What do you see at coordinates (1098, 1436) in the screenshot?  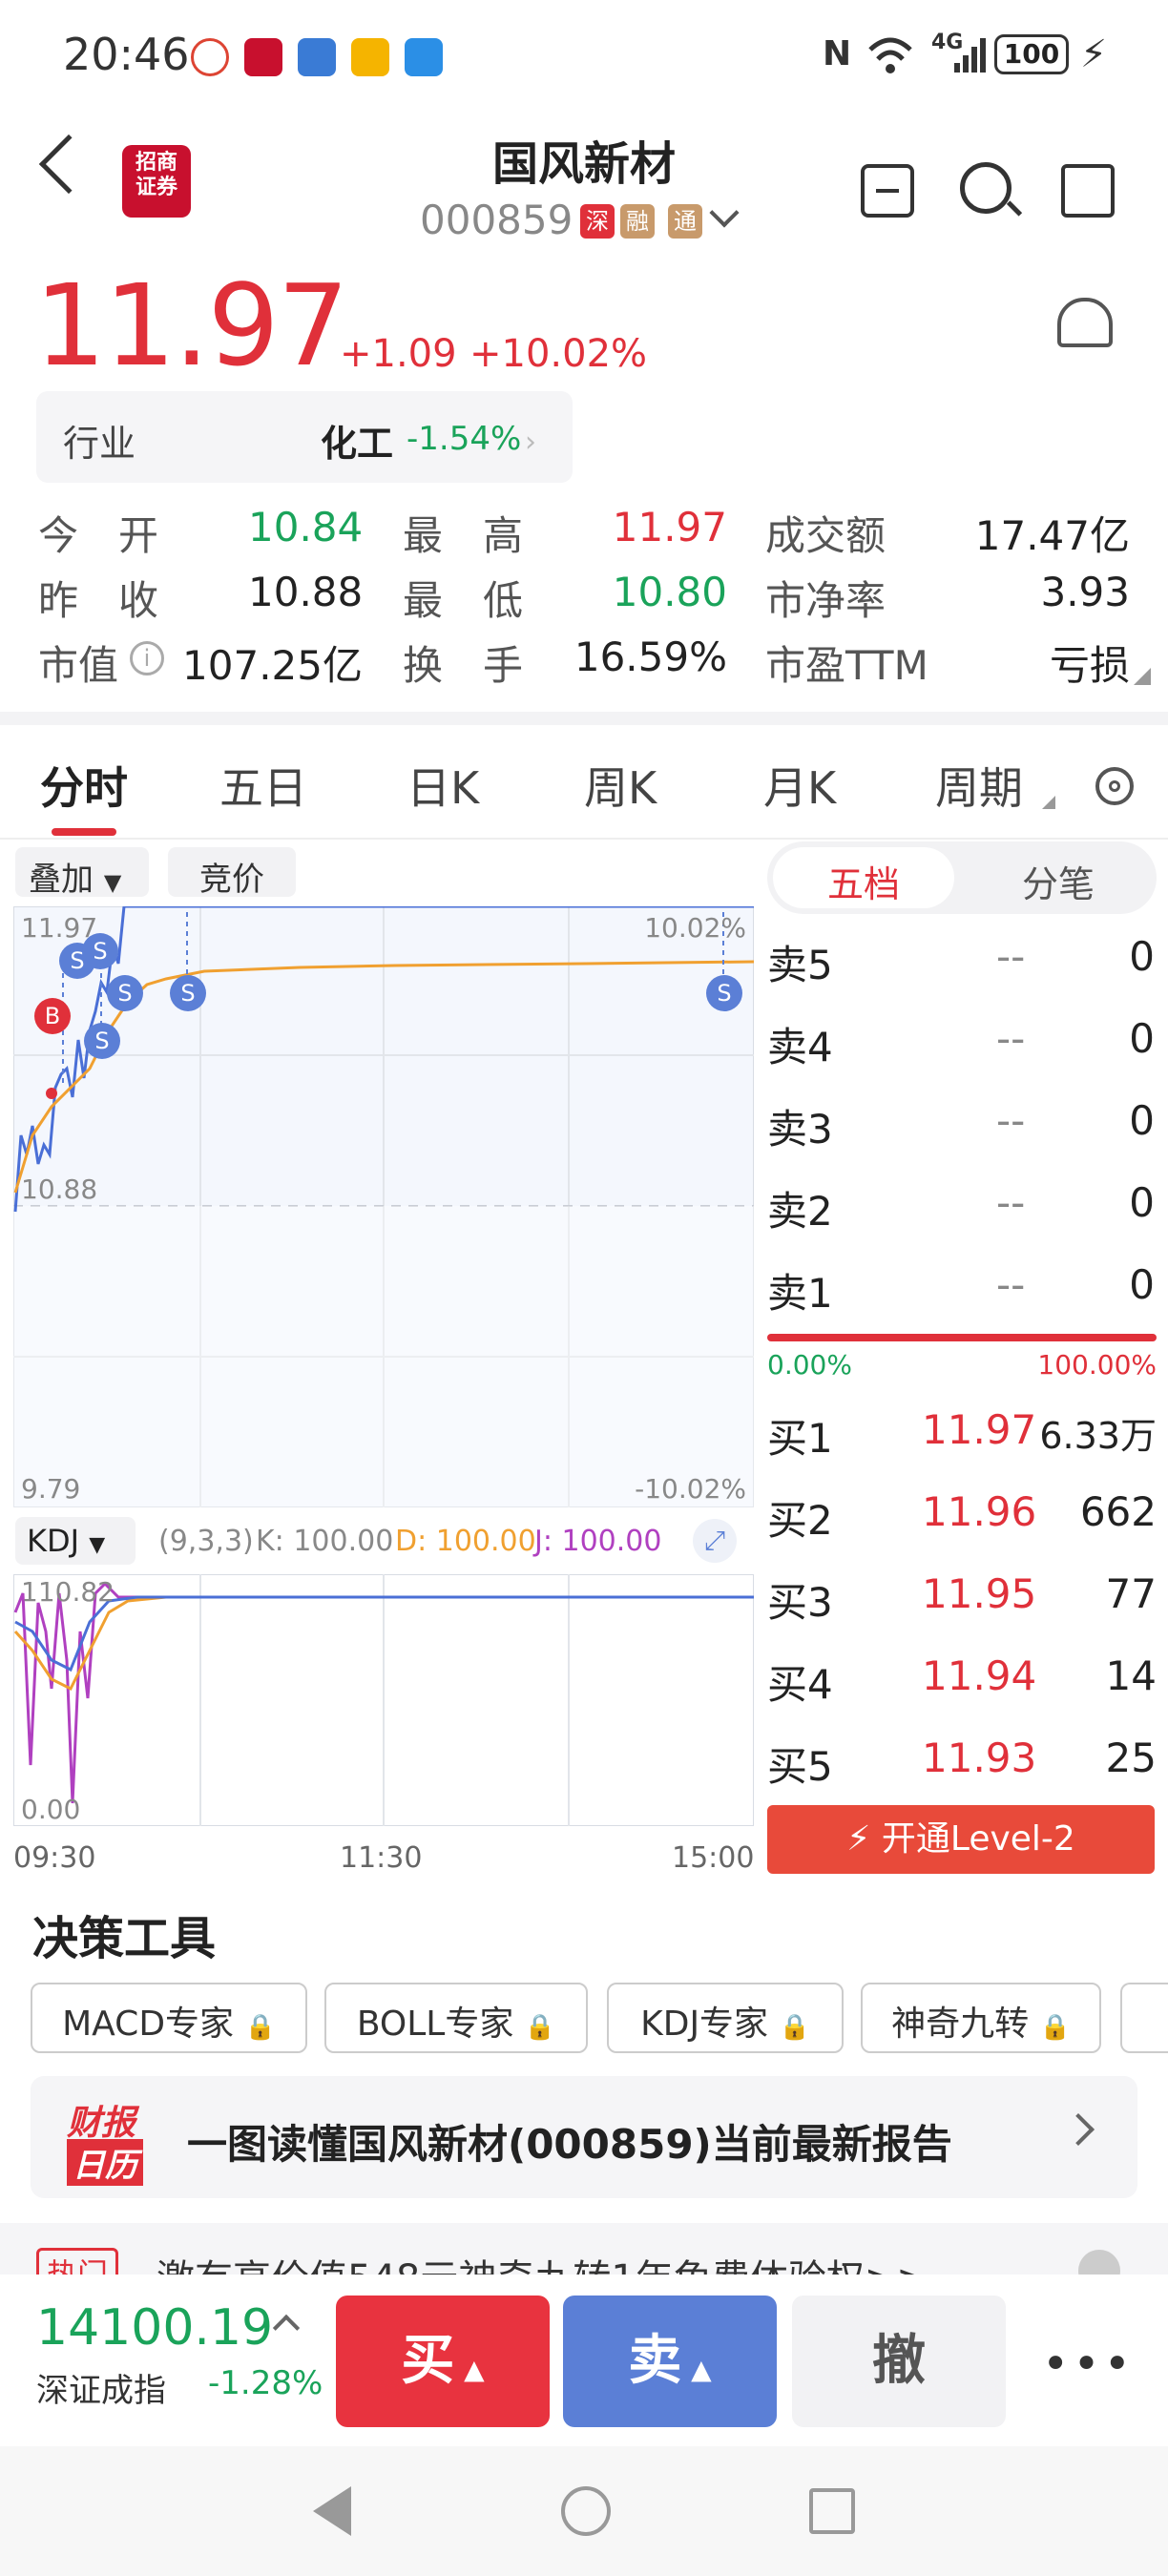 I see `bid-volume: 6.33万` at bounding box center [1098, 1436].